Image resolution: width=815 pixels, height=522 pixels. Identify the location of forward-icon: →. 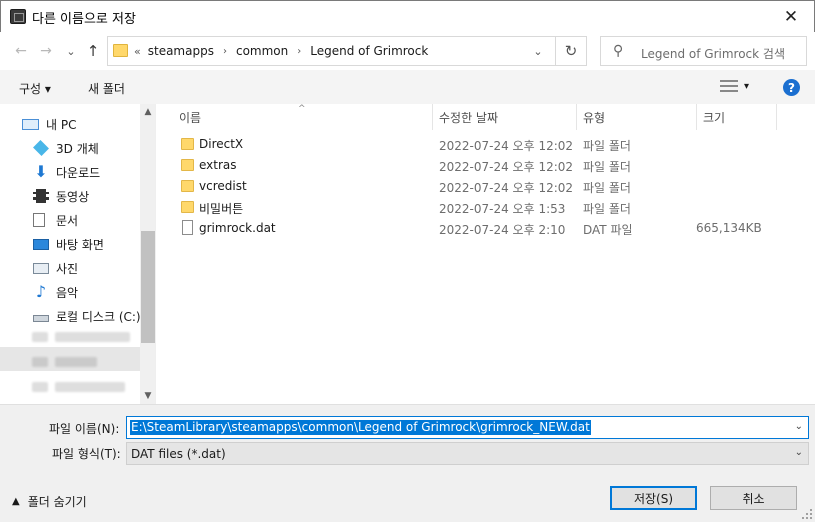
(46, 51).